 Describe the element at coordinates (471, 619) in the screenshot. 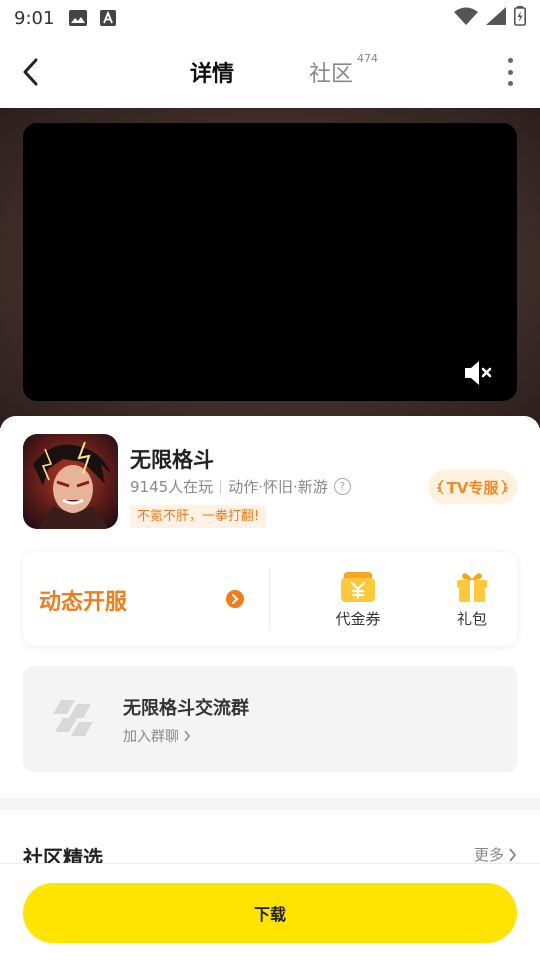

I see `gift-label: 礼包` at that location.